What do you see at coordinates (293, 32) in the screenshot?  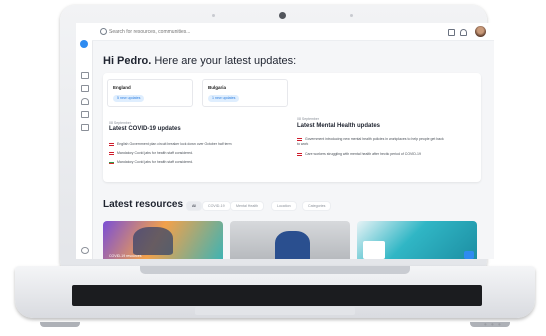 I see `top-bar` at bounding box center [293, 32].